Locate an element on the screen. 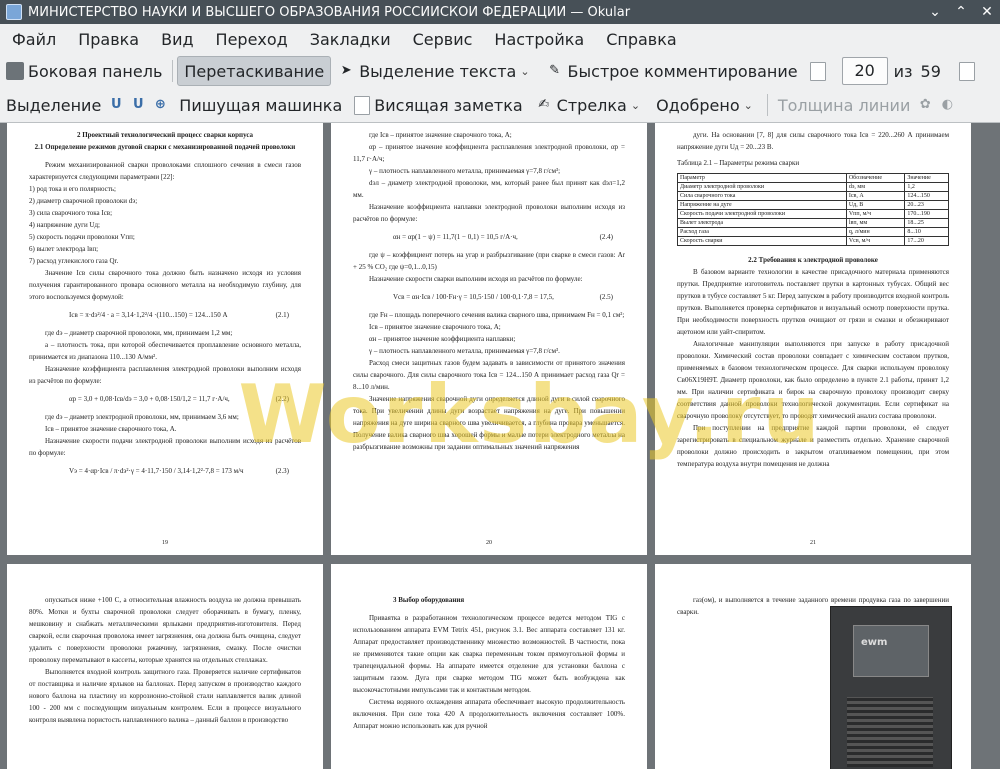 The height and width of the screenshot is (769, 1000). stamp-approved-button: Одобрено ⌄ is located at coordinates (706, 105).